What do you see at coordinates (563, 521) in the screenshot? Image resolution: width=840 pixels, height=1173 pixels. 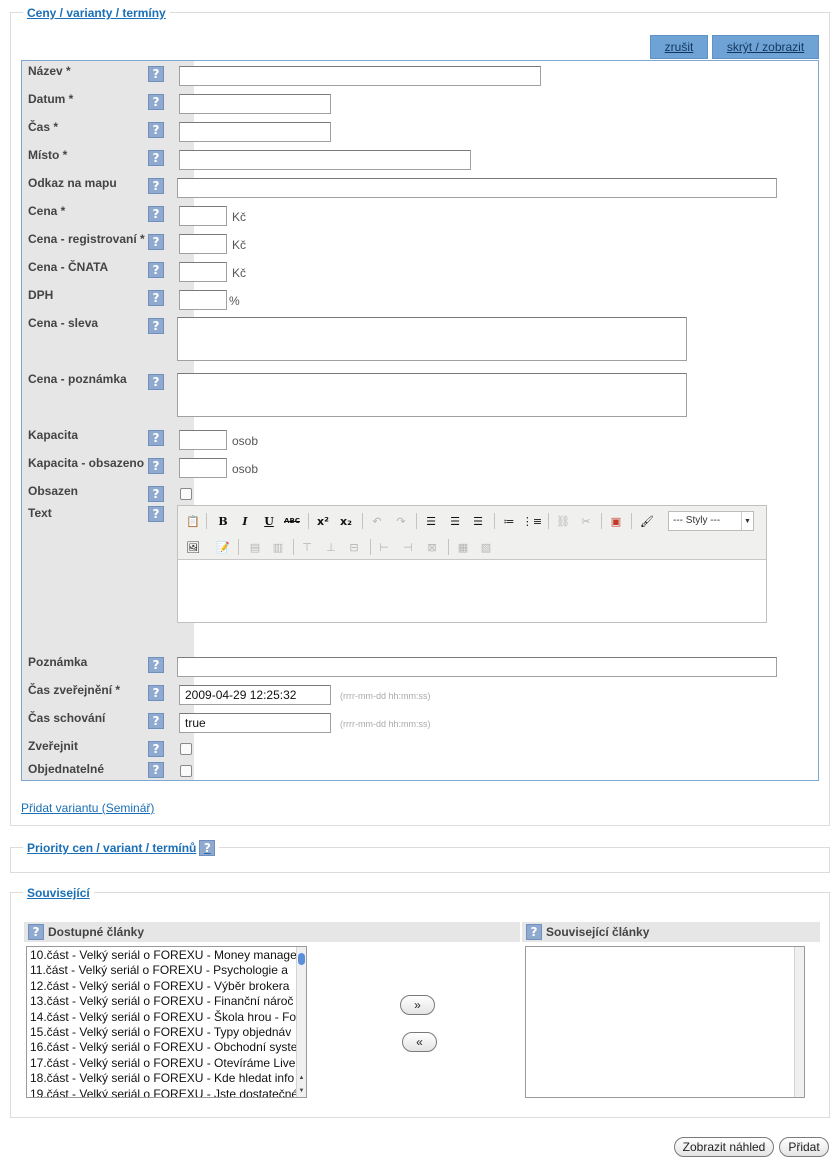 I see `link-icon: ⛓` at bounding box center [563, 521].